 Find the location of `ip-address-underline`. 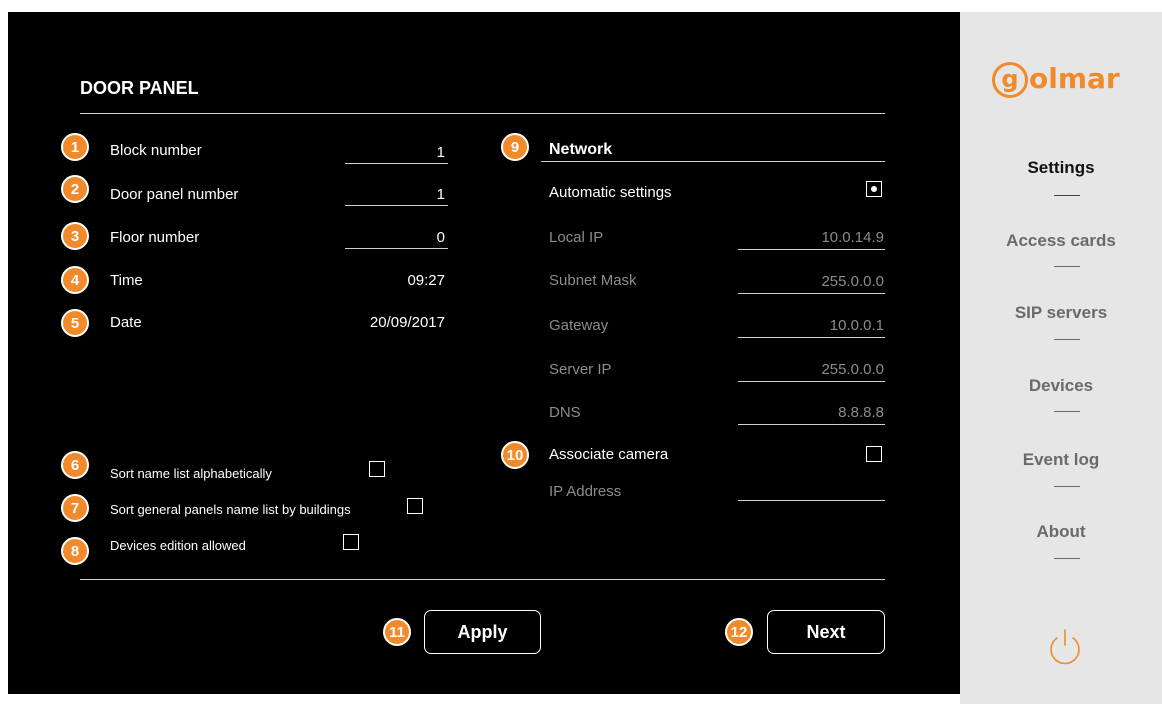

ip-address-underline is located at coordinates (811, 500).